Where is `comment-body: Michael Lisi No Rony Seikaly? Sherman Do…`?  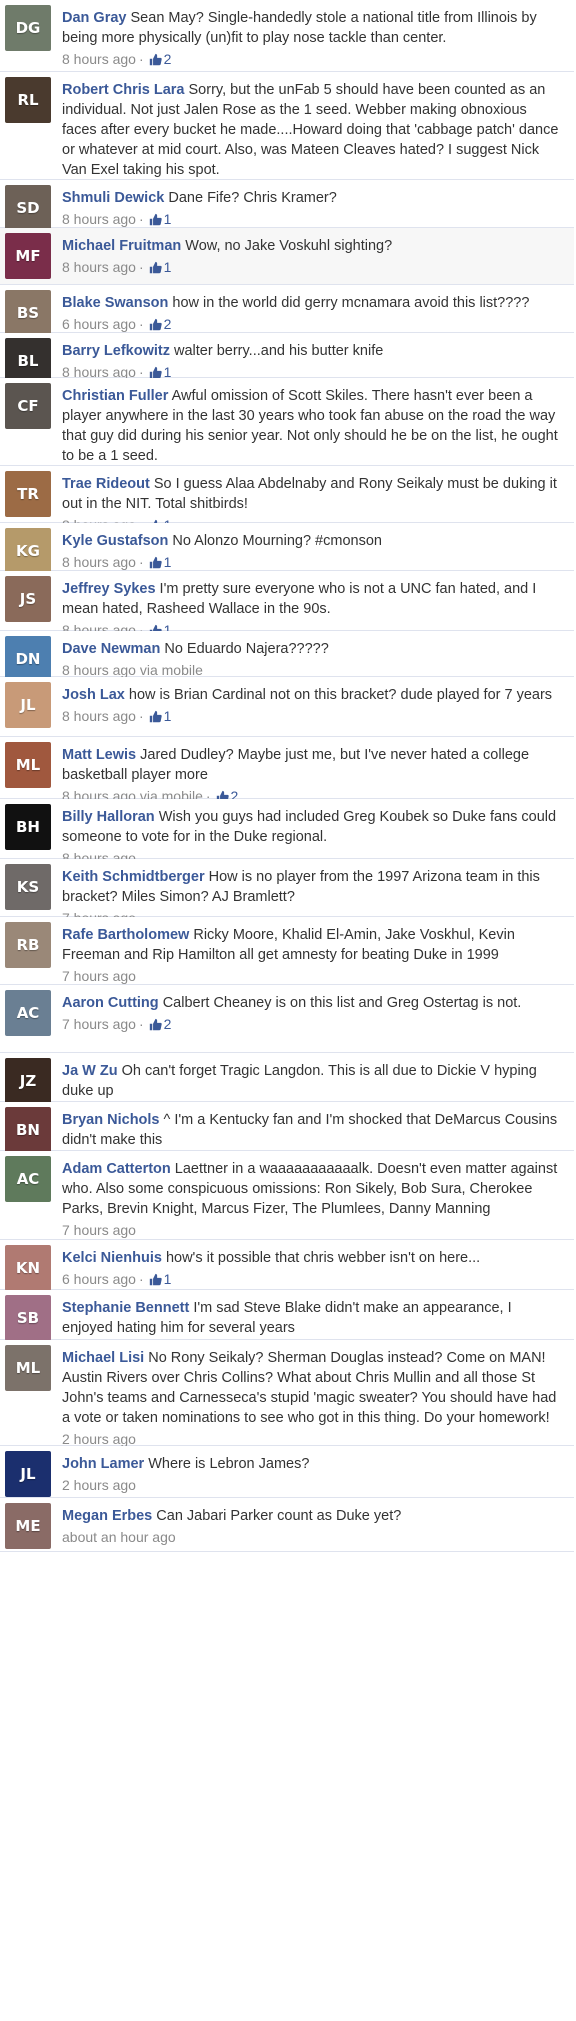 comment-body: Michael Lisi No Rony Seikaly? Sherman Do… is located at coordinates (313, 1398).